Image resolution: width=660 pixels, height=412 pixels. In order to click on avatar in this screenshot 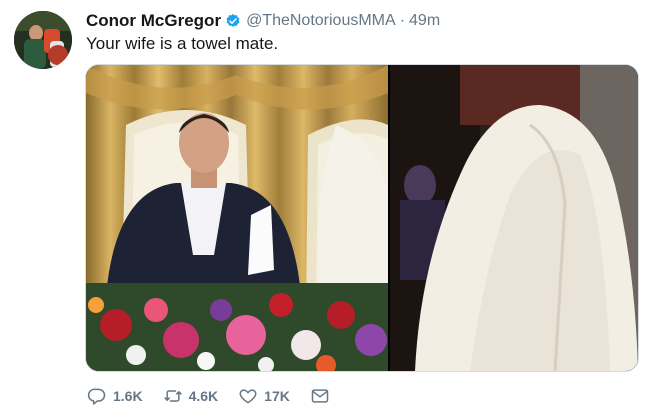, I will do `click(43, 40)`.